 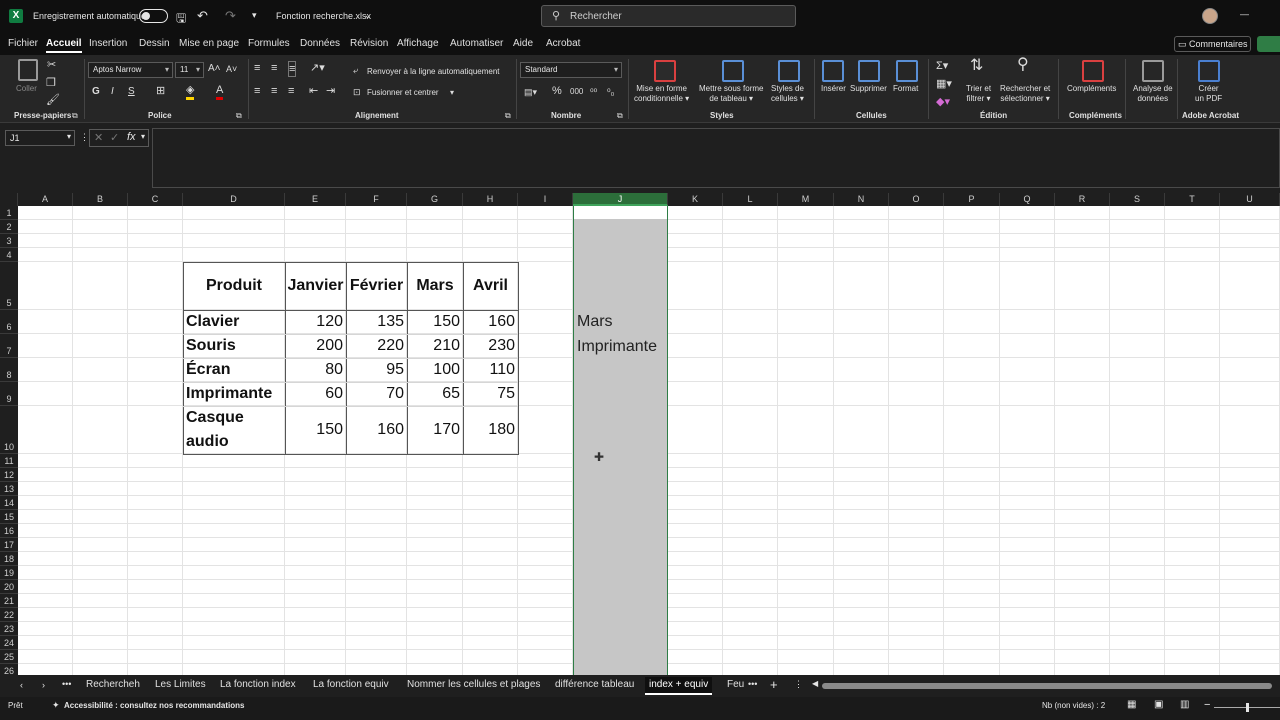 I want to click on delete-cells-icon, so click(x=869, y=71).